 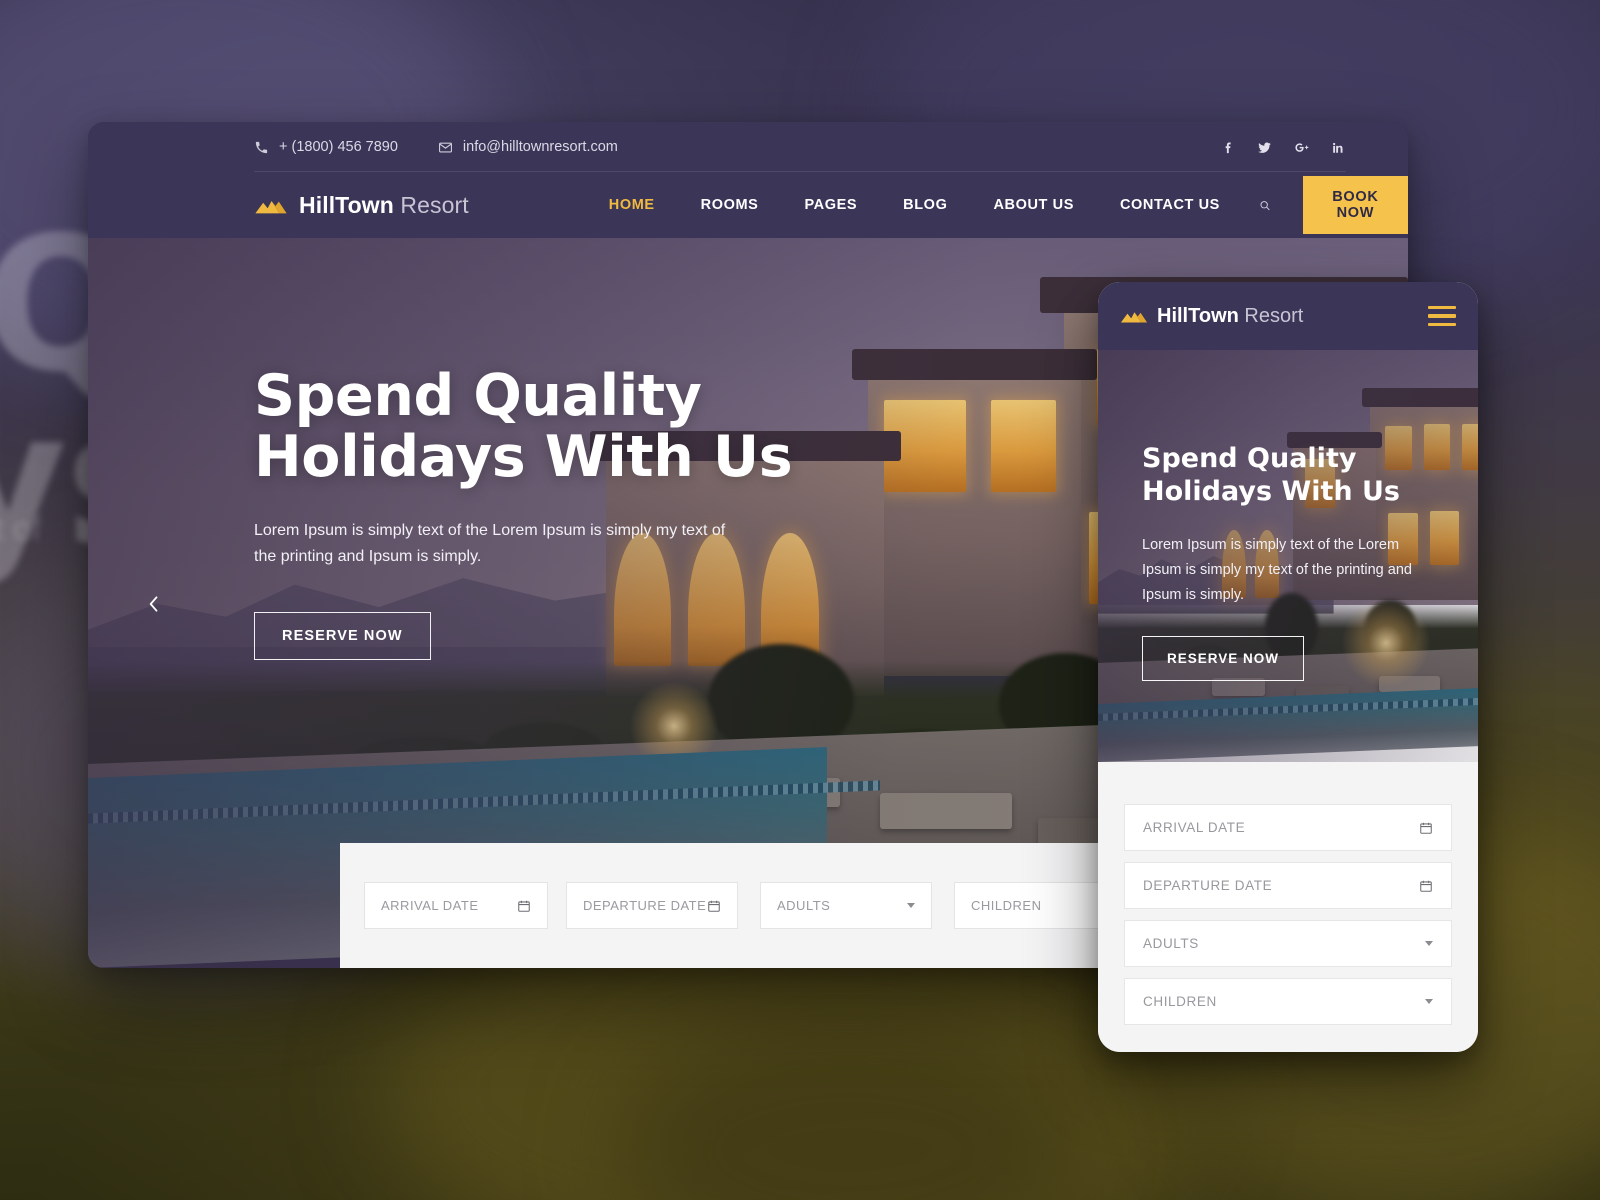 What do you see at coordinates (21, 529) in the screenshot?
I see `backdrop-ghost-subtext: t of` at bounding box center [21, 529].